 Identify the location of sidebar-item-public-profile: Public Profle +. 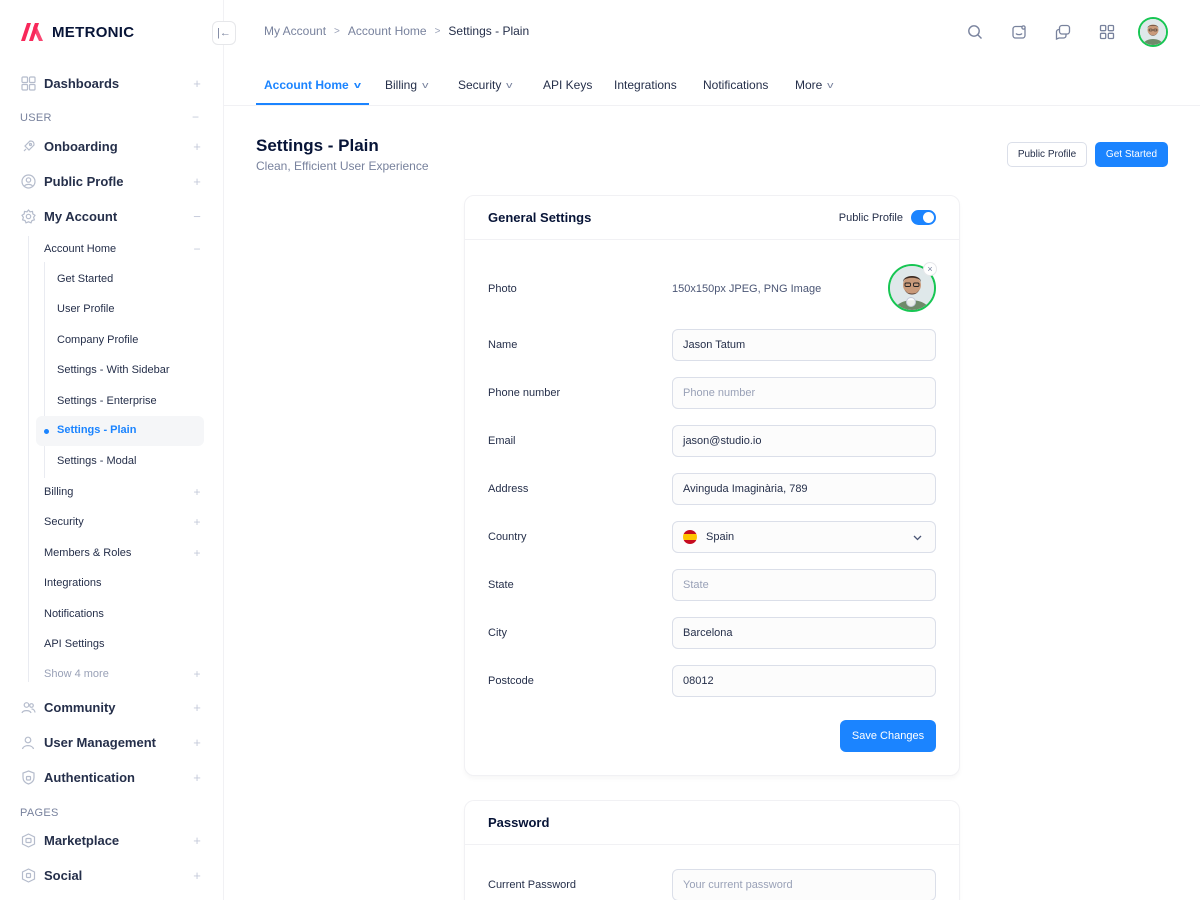
(111, 181).